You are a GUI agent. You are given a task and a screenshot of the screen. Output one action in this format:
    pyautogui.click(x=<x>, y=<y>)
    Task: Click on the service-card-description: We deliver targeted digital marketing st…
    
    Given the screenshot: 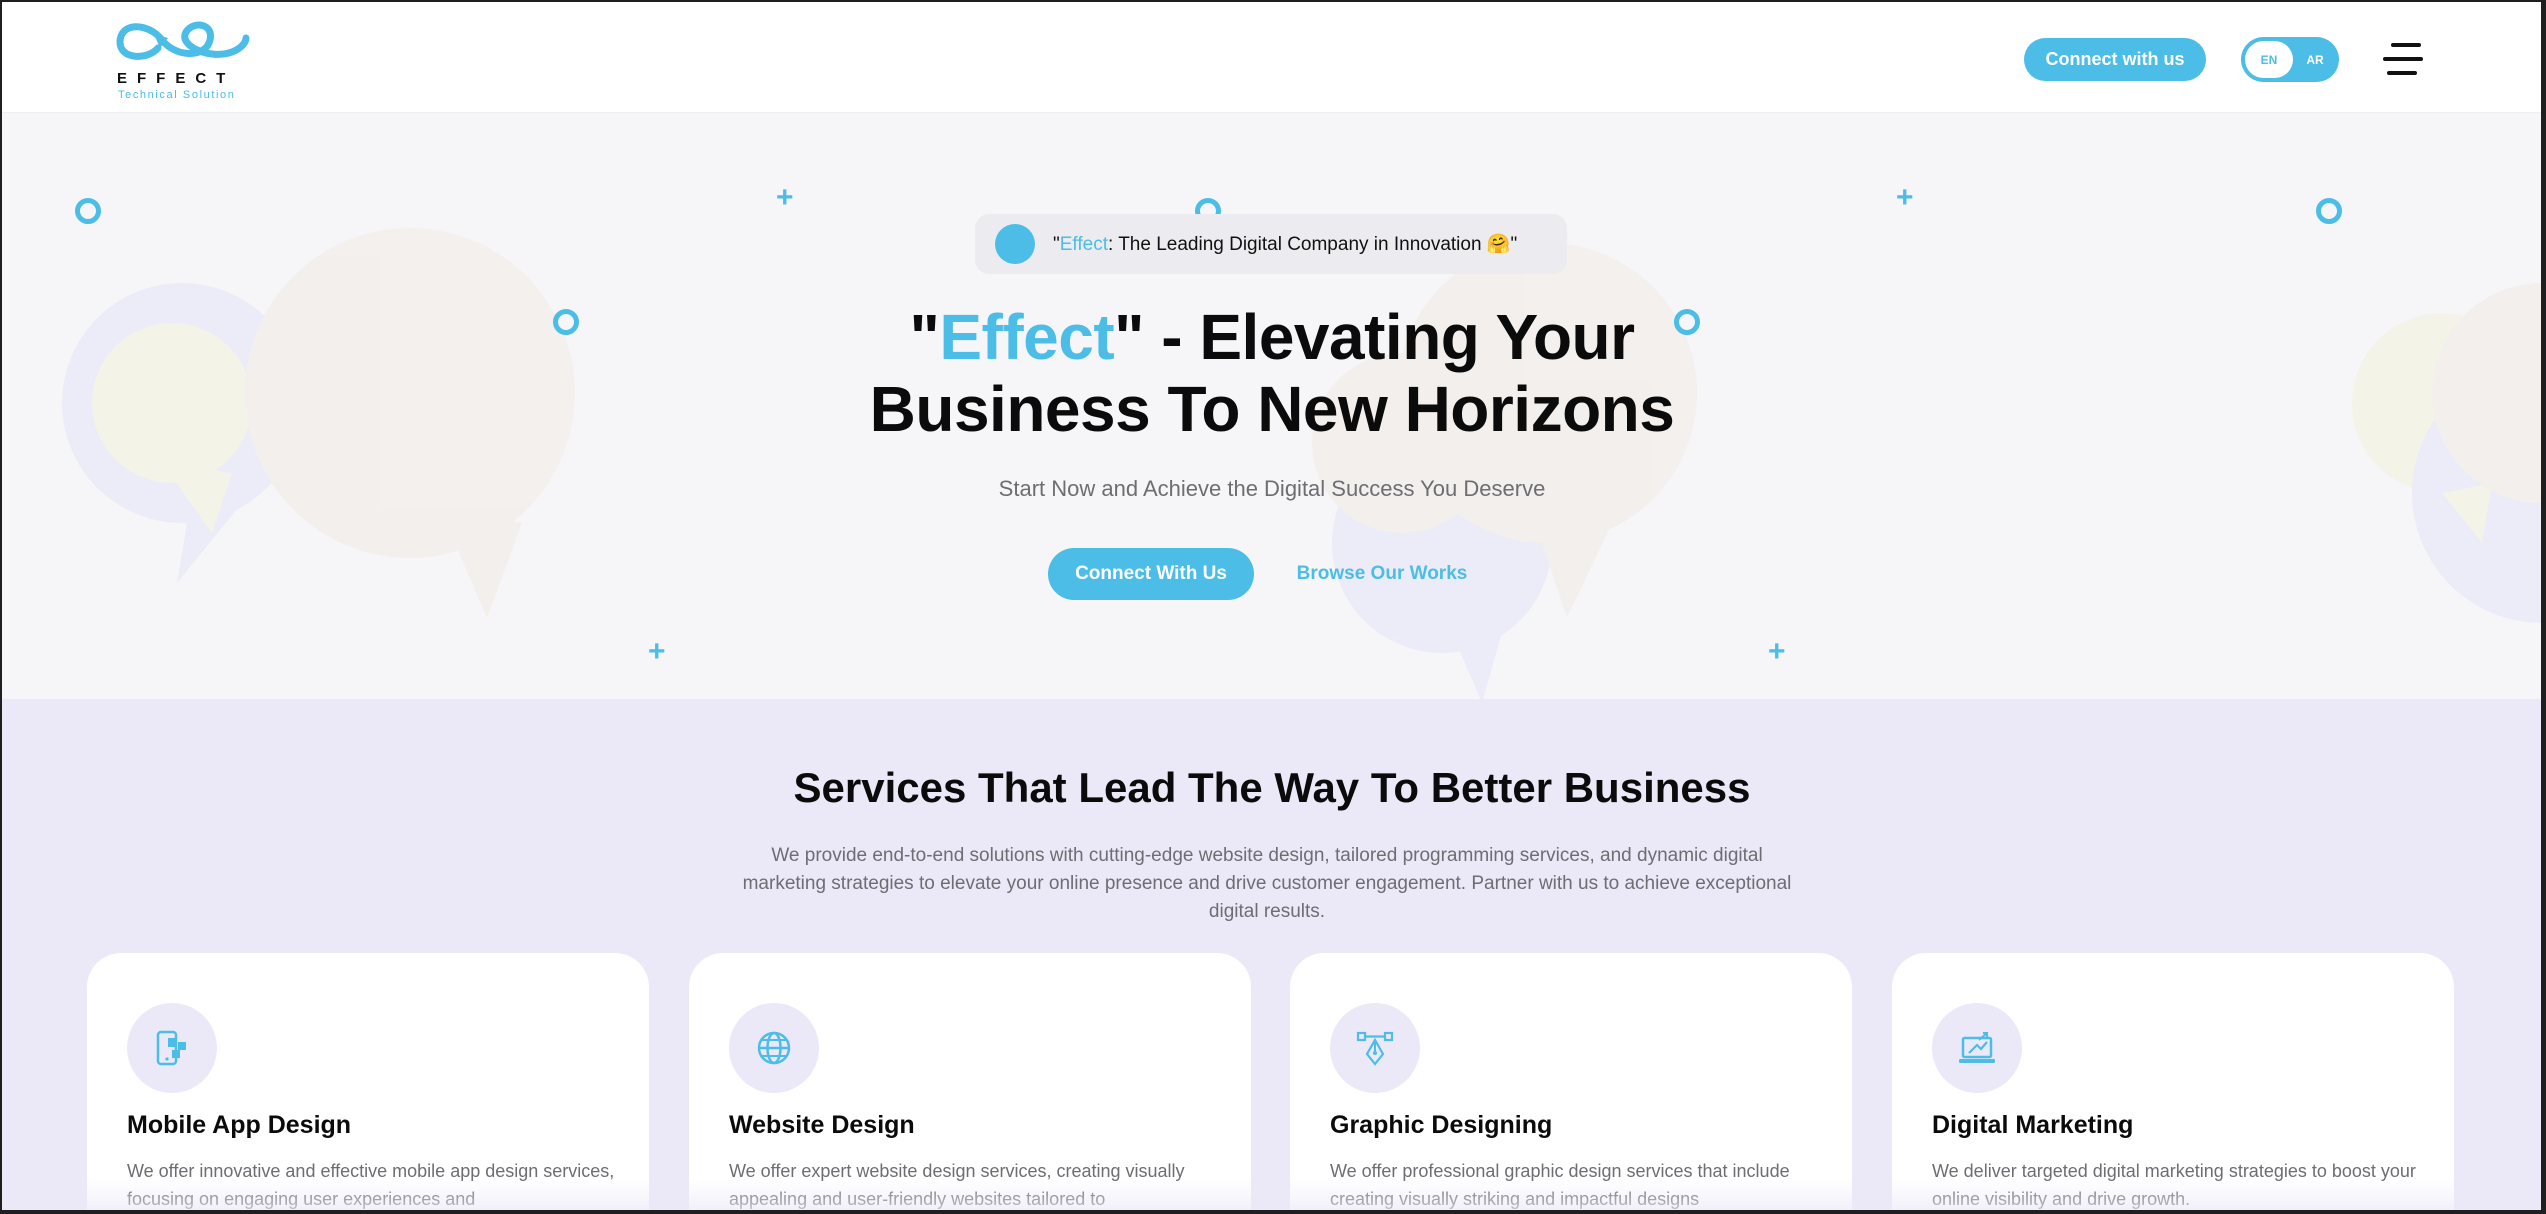 What is the action you would take?
    pyautogui.click(x=2174, y=1185)
    